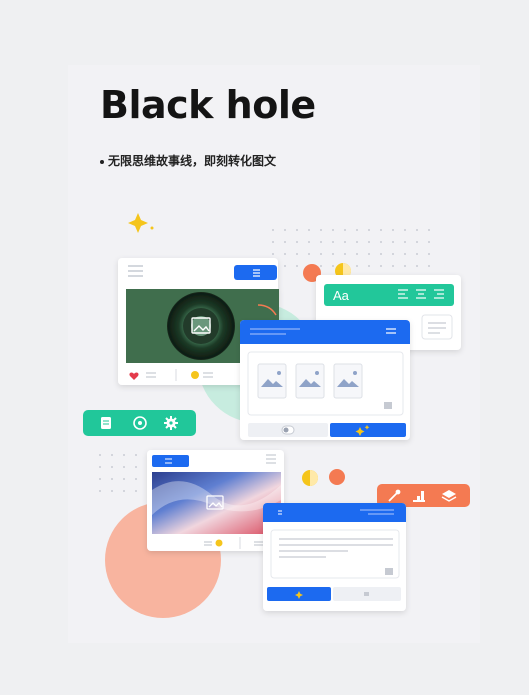  What do you see at coordinates (388, 405) in the screenshot?
I see `resize-icon` at bounding box center [388, 405].